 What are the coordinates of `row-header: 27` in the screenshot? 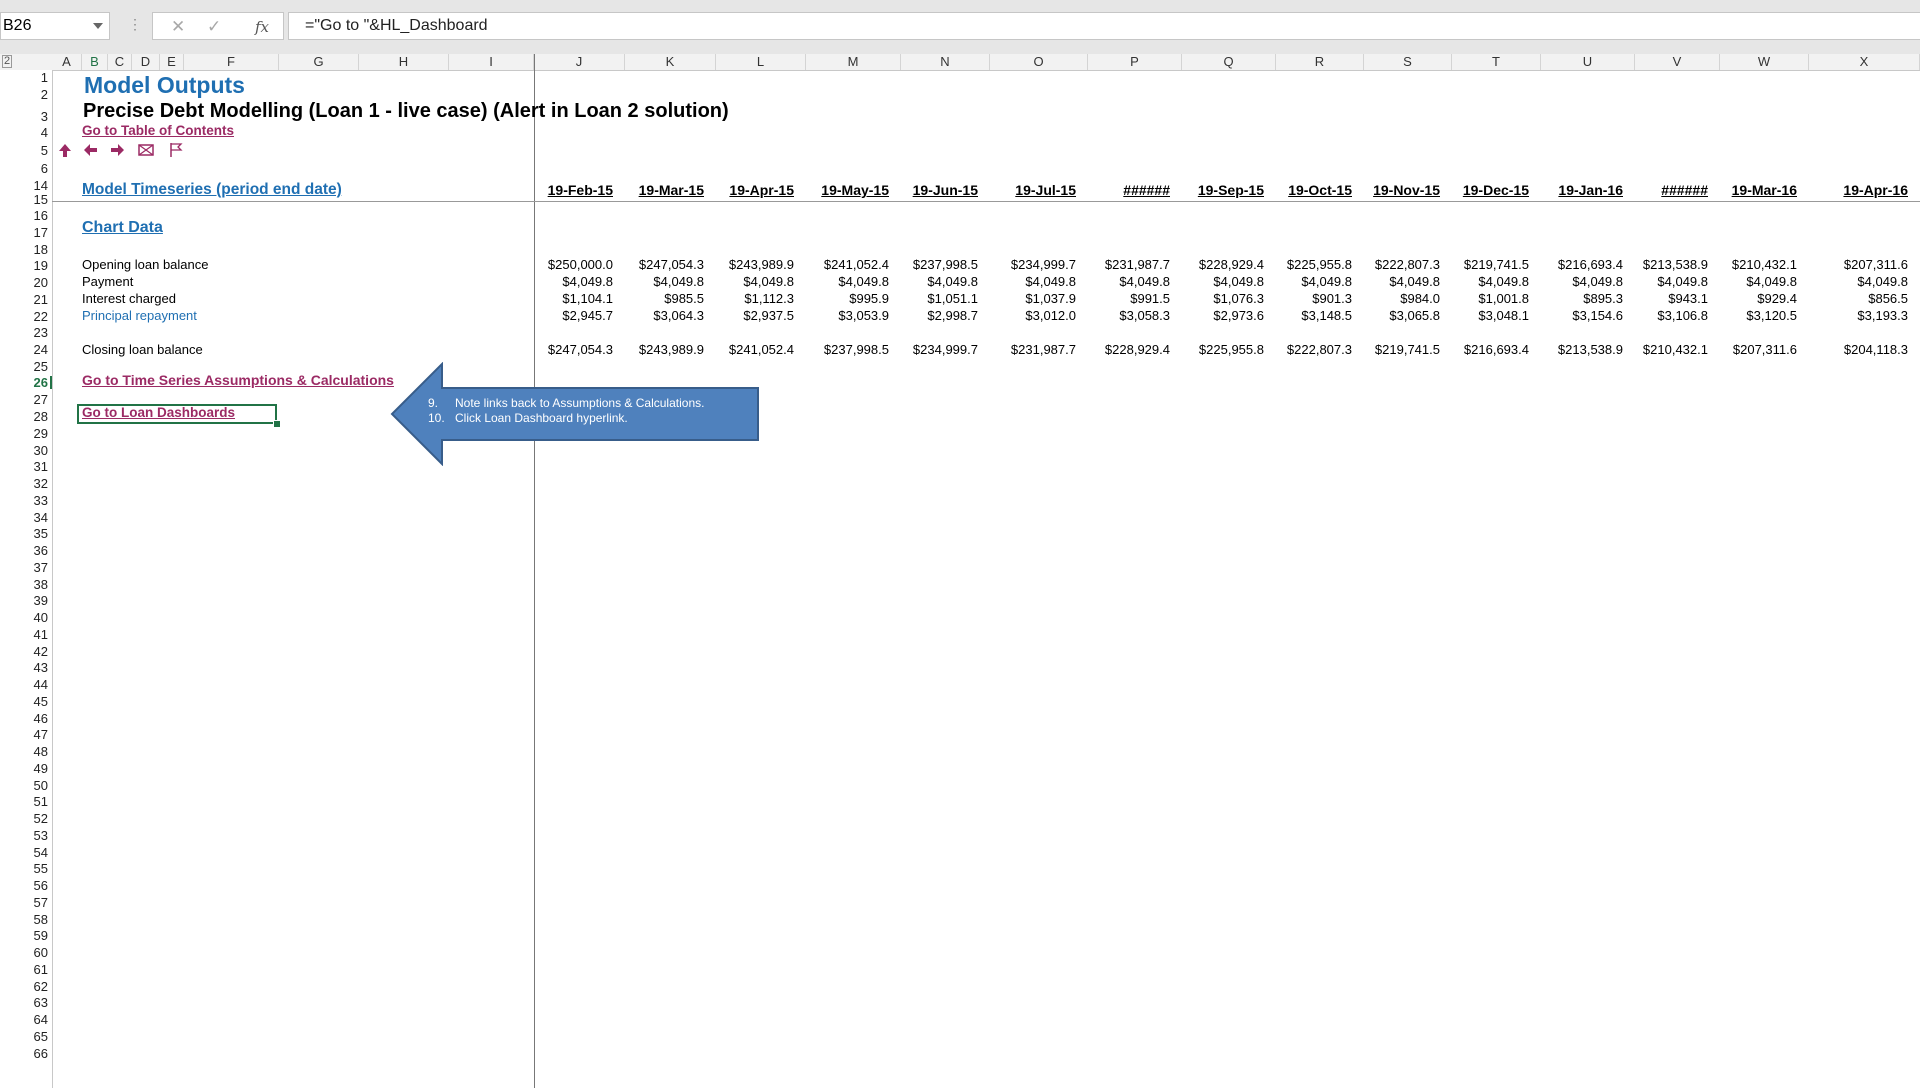 It's located at (24, 399).